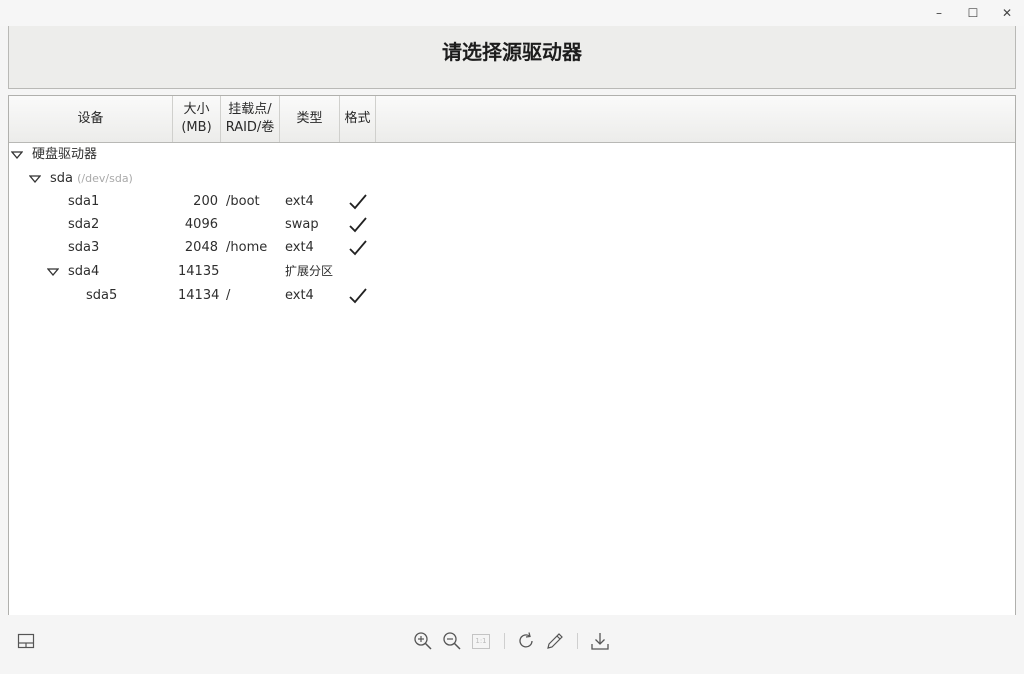 The width and height of the screenshot is (1024, 674). What do you see at coordinates (250, 109) in the screenshot?
I see `column-mount-label: 挂载点/` at bounding box center [250, 109].